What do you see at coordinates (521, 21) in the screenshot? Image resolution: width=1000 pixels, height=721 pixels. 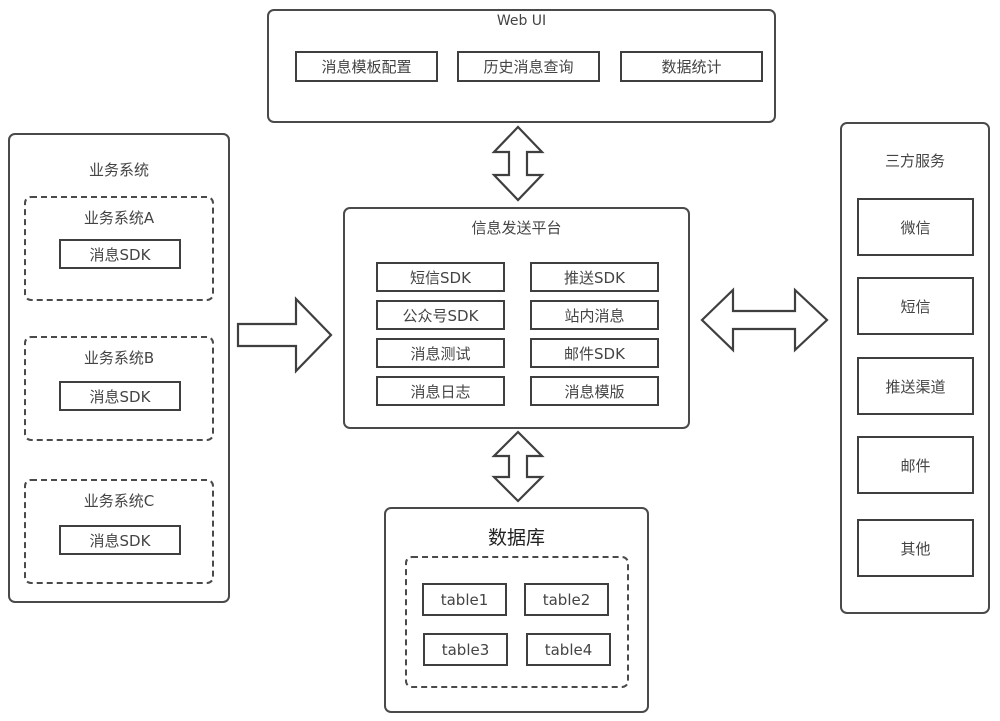 I see `web-ui-title: Web UI` at bounding box center [521, 21].